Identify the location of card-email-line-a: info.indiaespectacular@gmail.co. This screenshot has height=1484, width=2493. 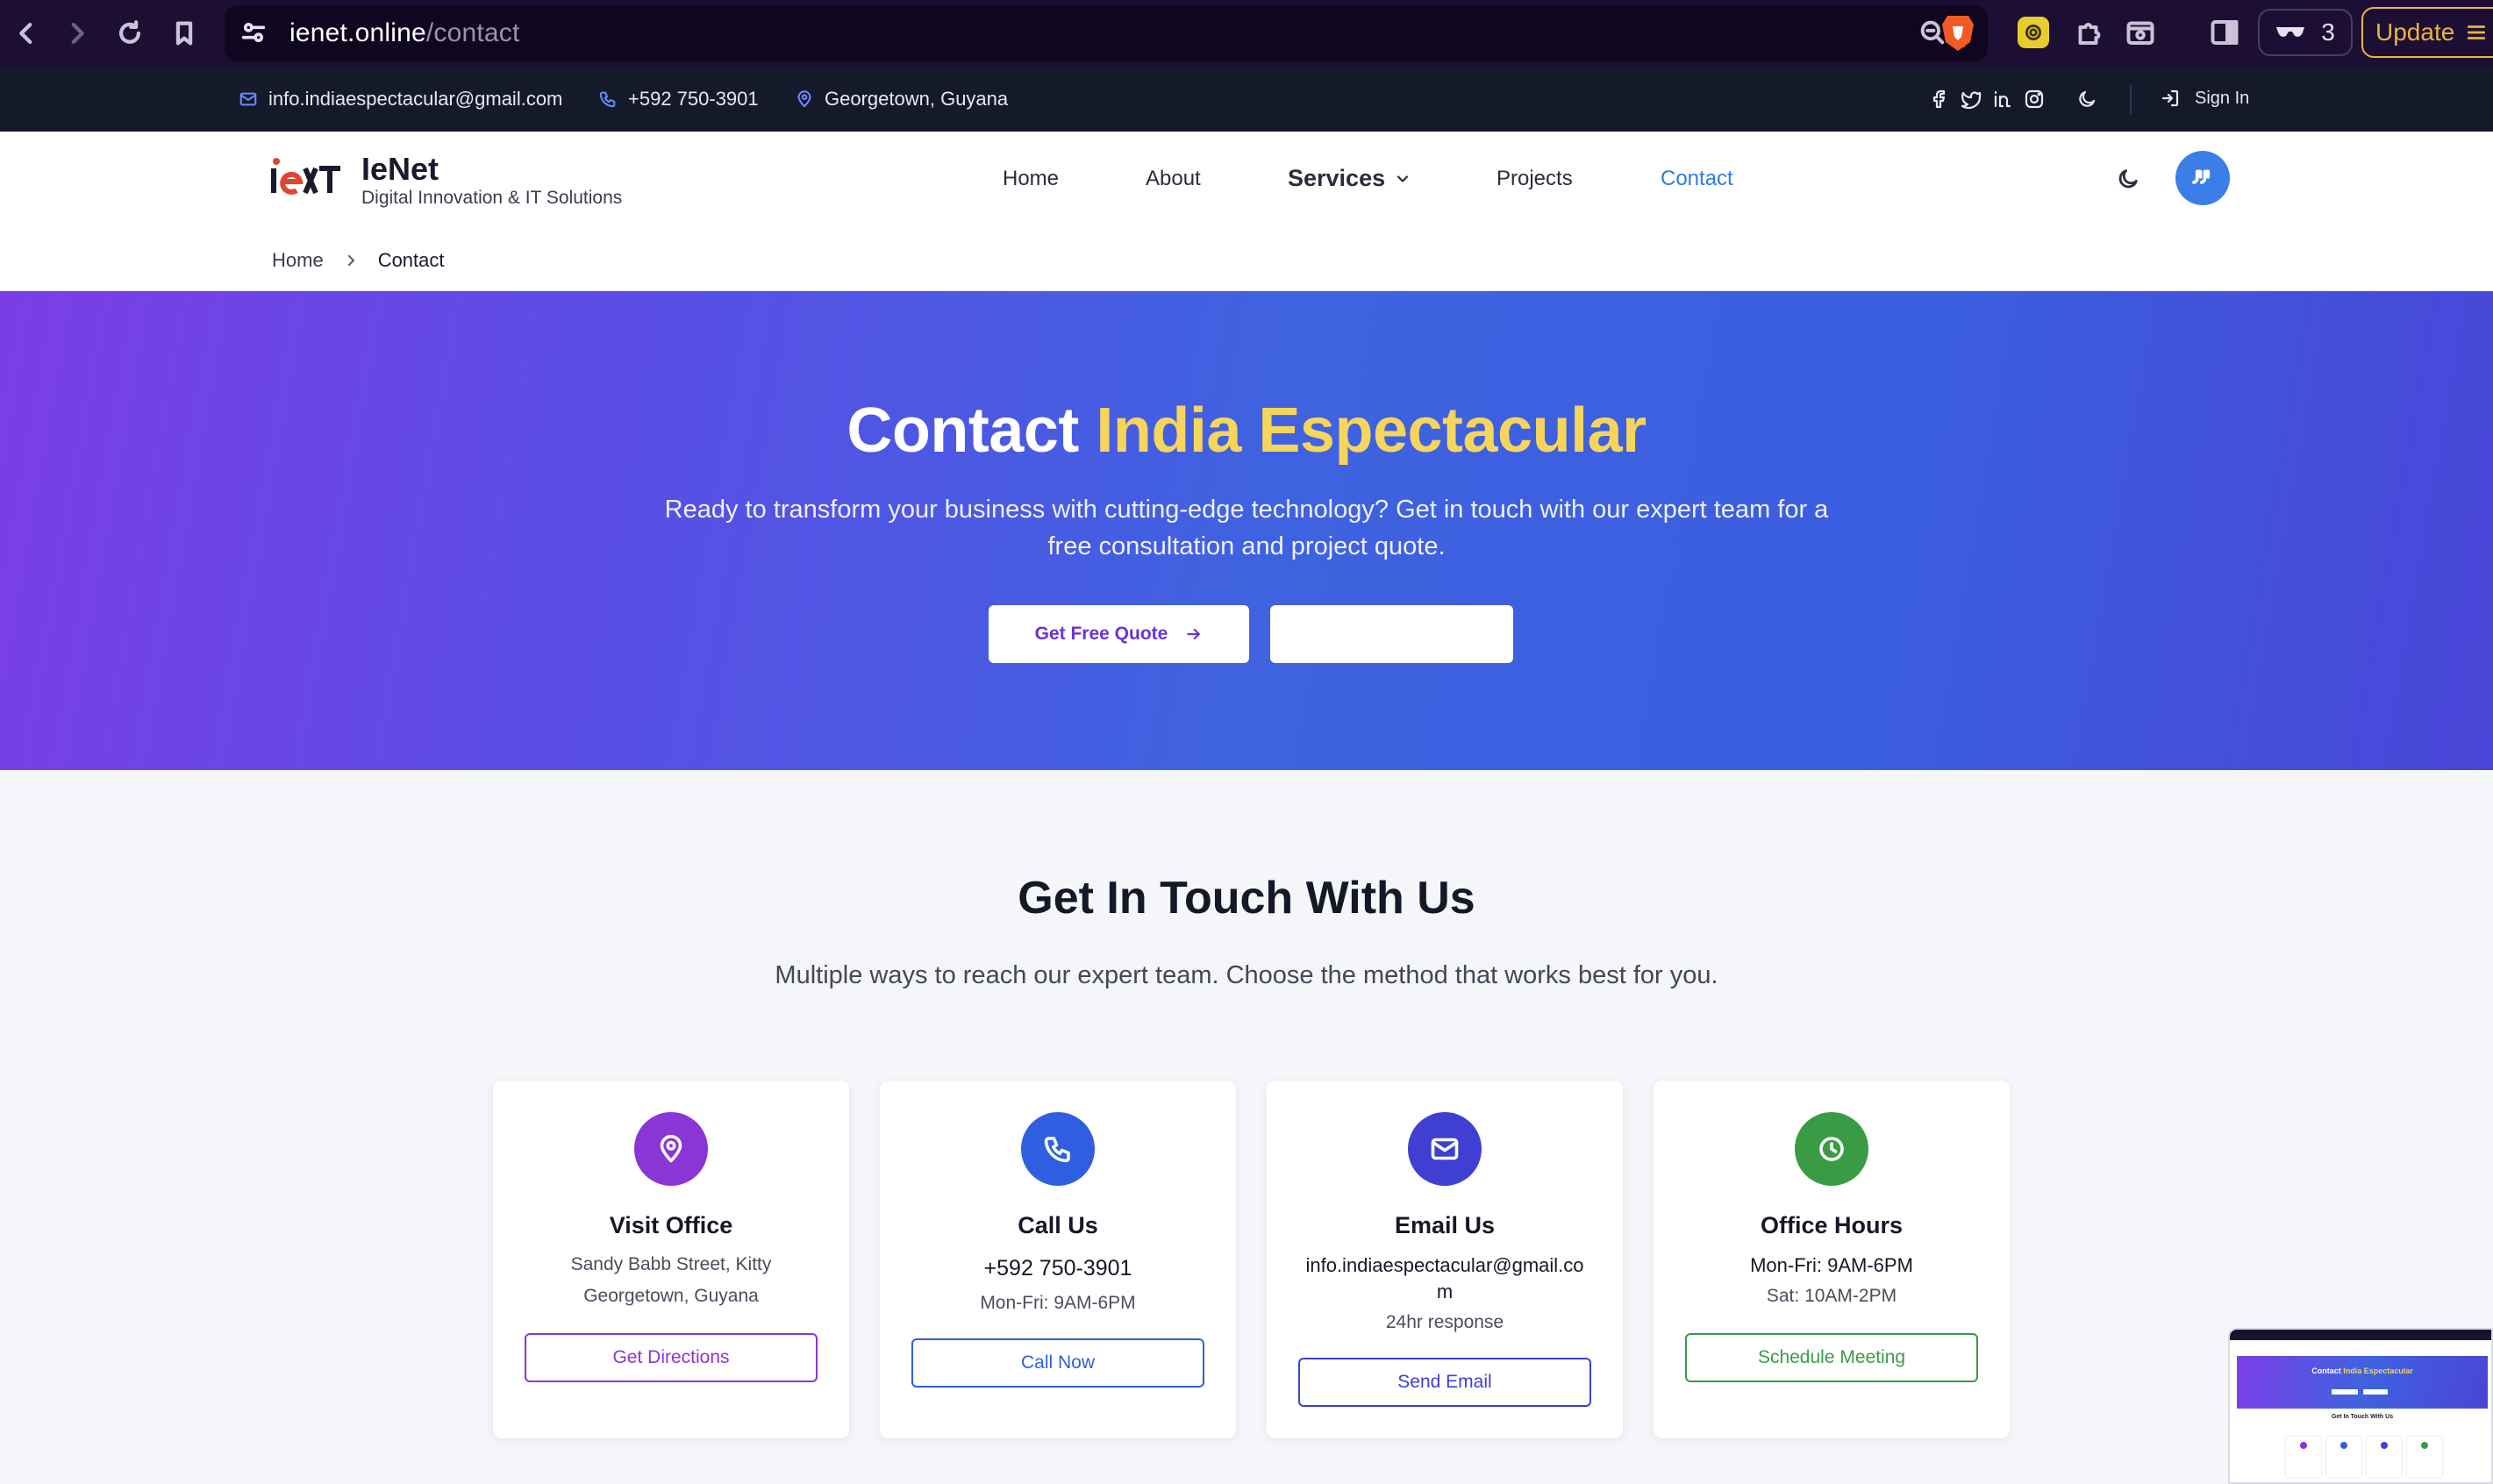
(1444, 1265).